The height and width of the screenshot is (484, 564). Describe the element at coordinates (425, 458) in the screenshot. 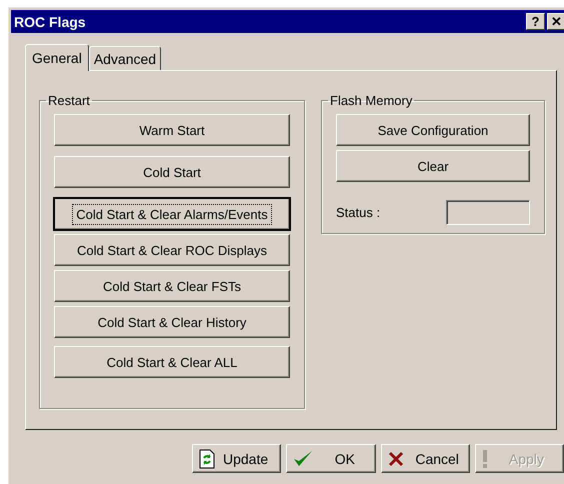

I see `cancel-button: Cancel` at that location.